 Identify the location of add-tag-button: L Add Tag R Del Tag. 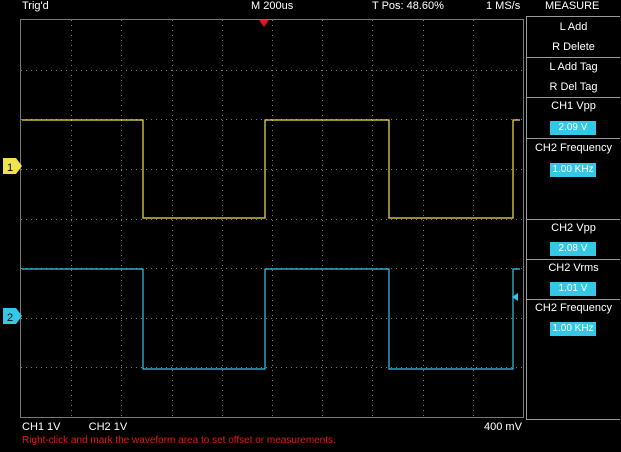
(573, 77).